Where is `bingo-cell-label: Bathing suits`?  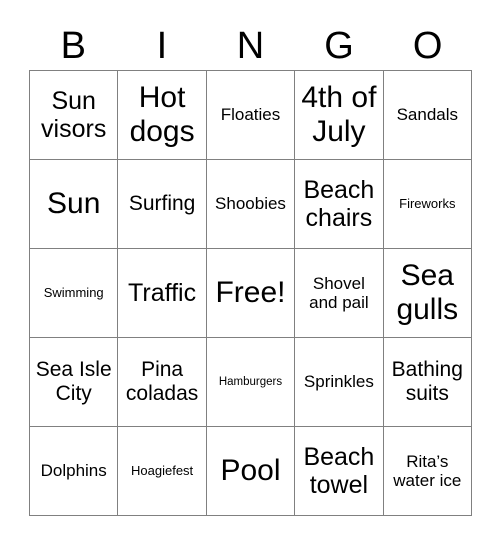
bingo-cell-label: Bathing suits is located at coordinates (427, 381).